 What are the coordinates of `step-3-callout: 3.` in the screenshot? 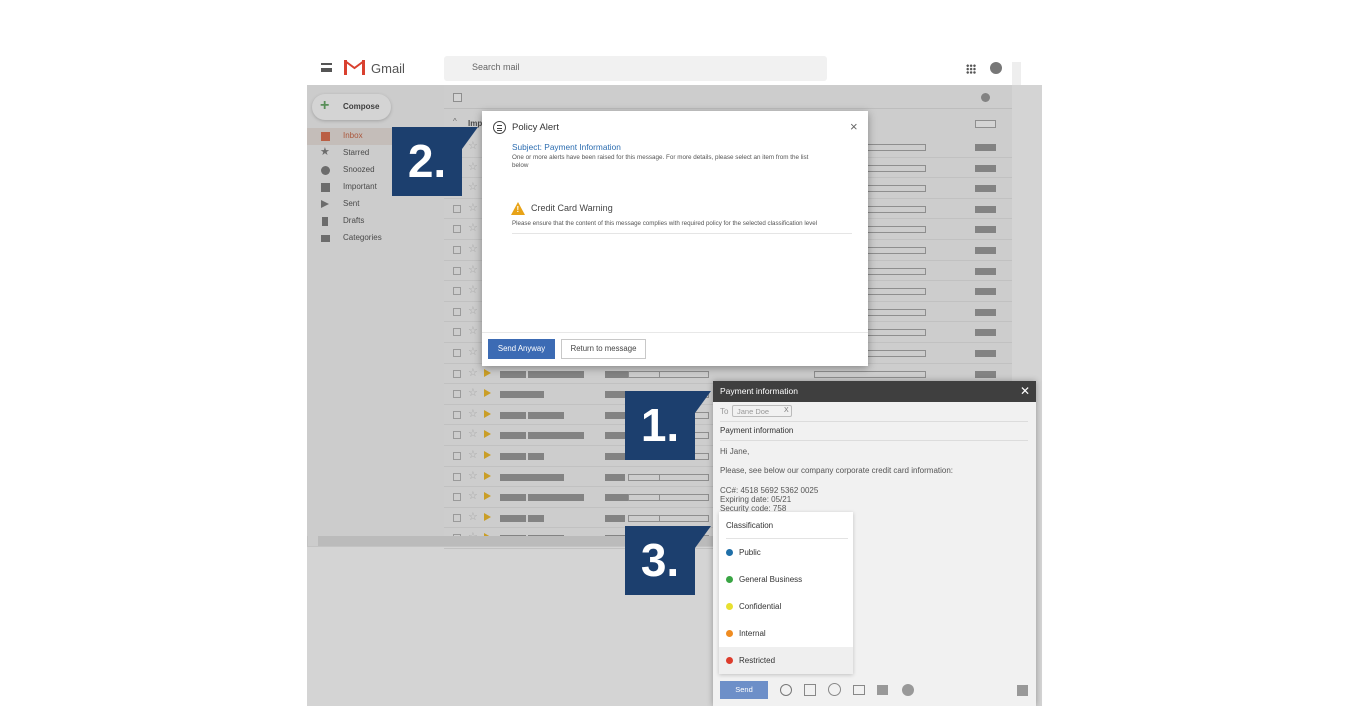 It's located at (660, 560).